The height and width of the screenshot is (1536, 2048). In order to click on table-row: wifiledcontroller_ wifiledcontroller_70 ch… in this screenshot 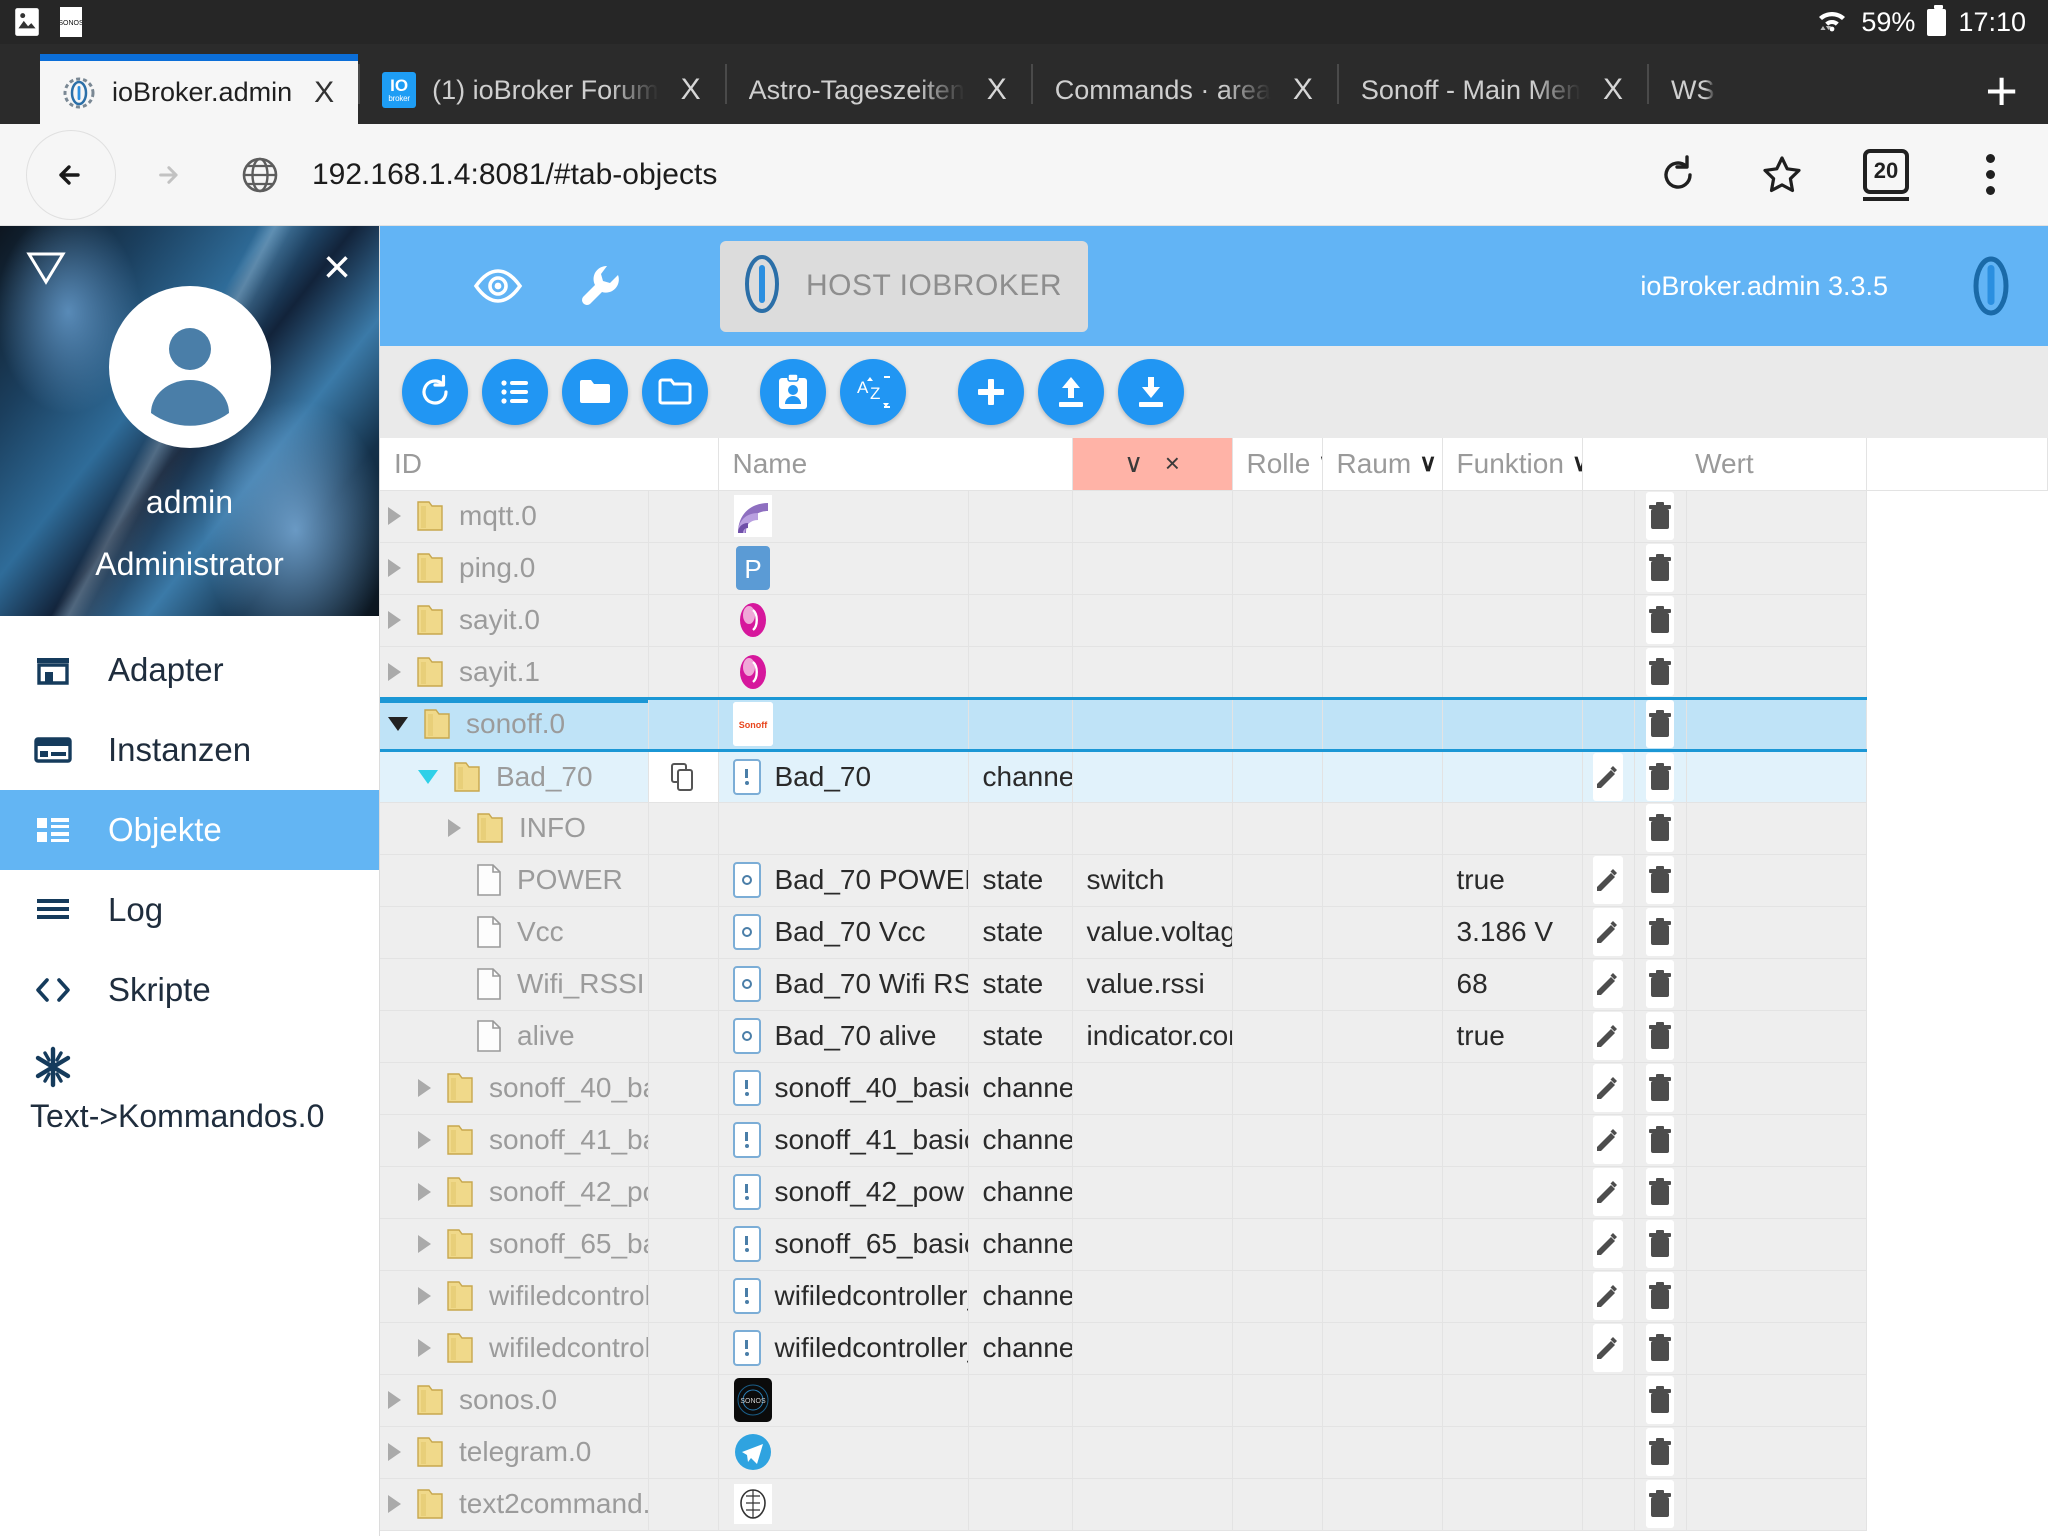, I will do `click(1214, 1296)`.